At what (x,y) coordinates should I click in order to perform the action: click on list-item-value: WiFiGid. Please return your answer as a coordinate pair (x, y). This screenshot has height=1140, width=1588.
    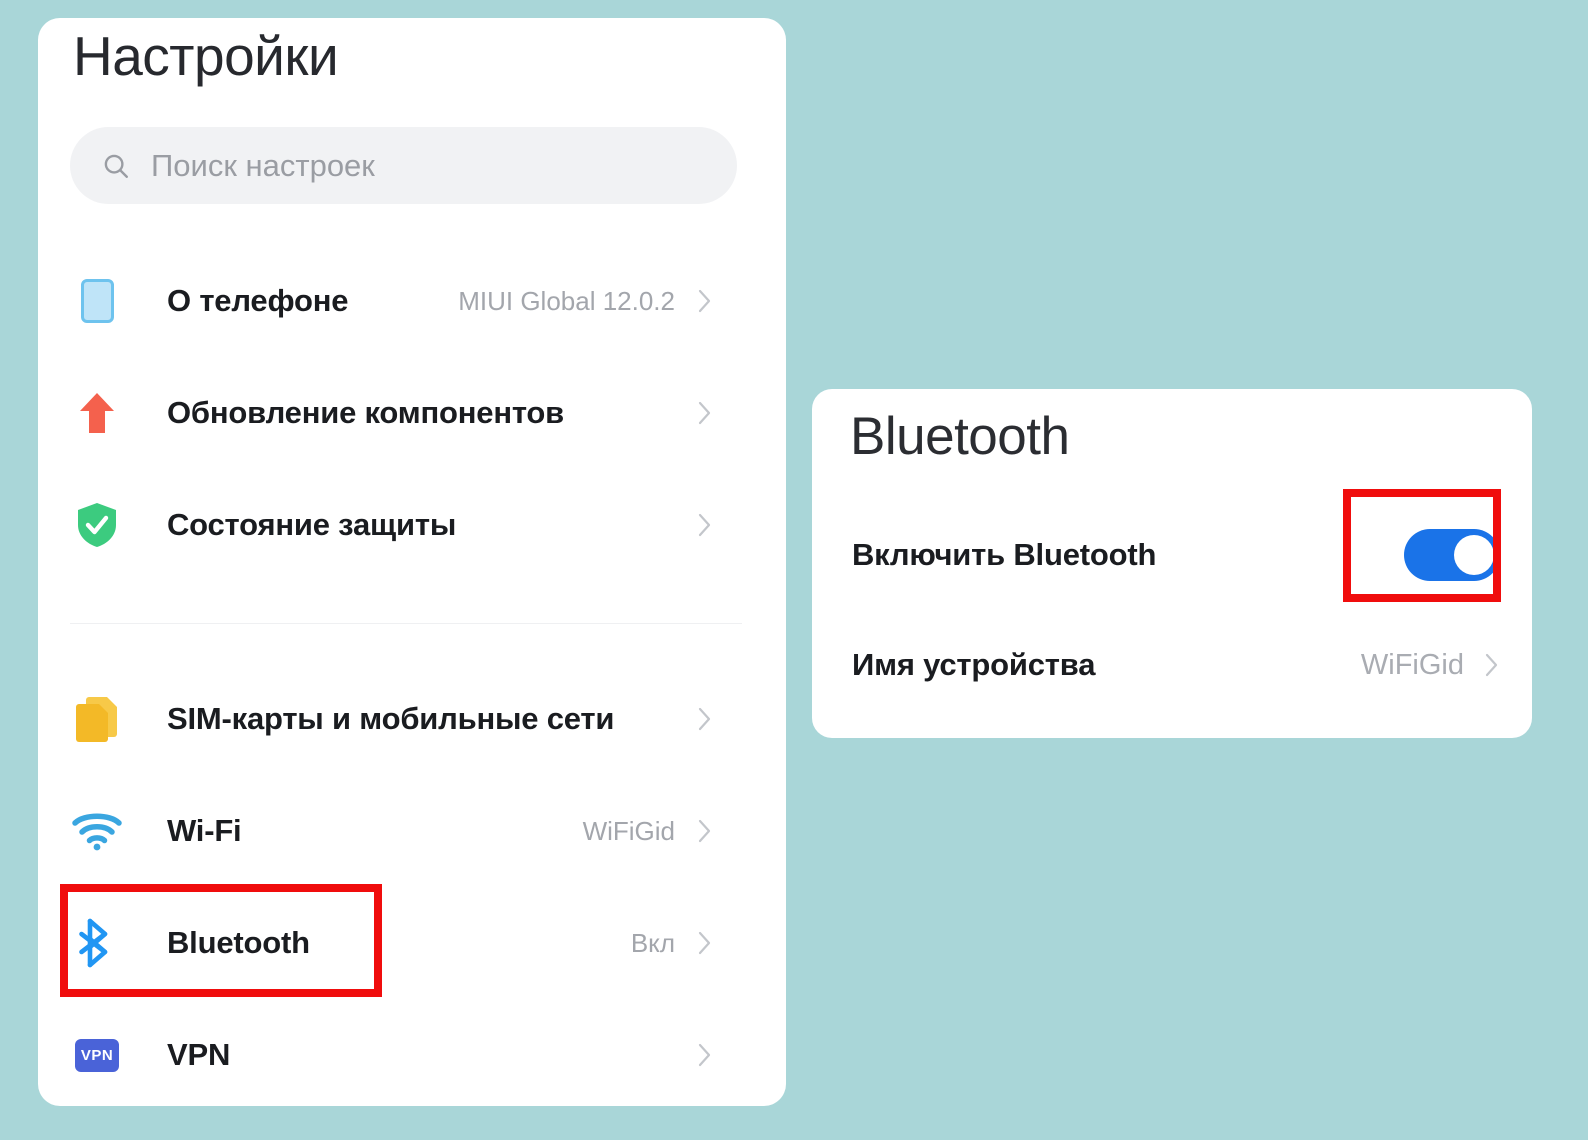
    Looking at the image, I should click on (628, 830).